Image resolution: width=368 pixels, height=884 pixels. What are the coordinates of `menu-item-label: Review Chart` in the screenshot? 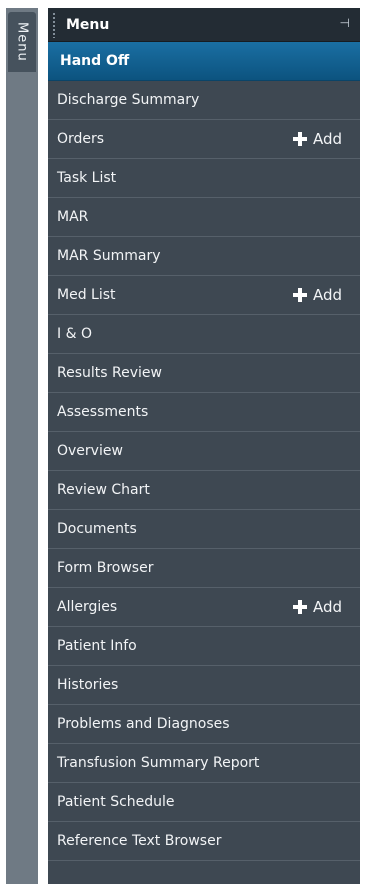 It's located at (103, 490).